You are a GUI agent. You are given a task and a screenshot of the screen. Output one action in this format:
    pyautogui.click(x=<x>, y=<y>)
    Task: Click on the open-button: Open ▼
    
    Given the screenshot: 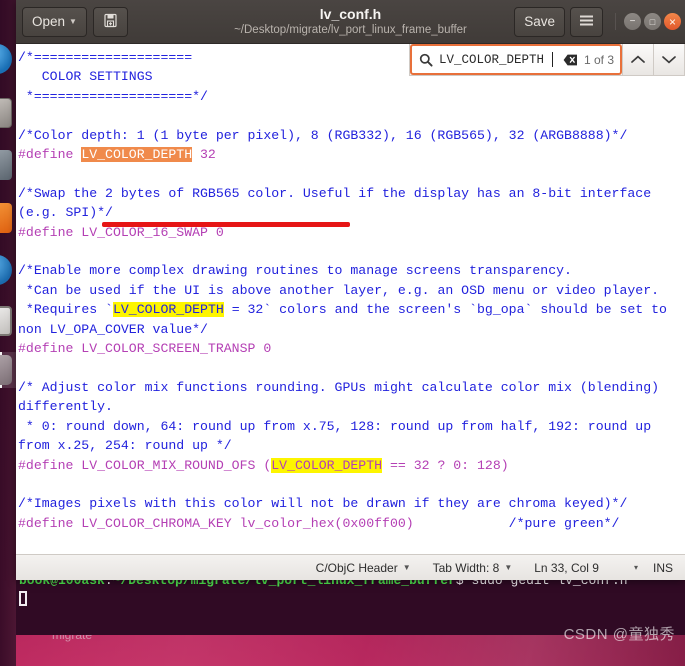 What is the action you would take?
    pyautogui.click(x=54, y=21)
    